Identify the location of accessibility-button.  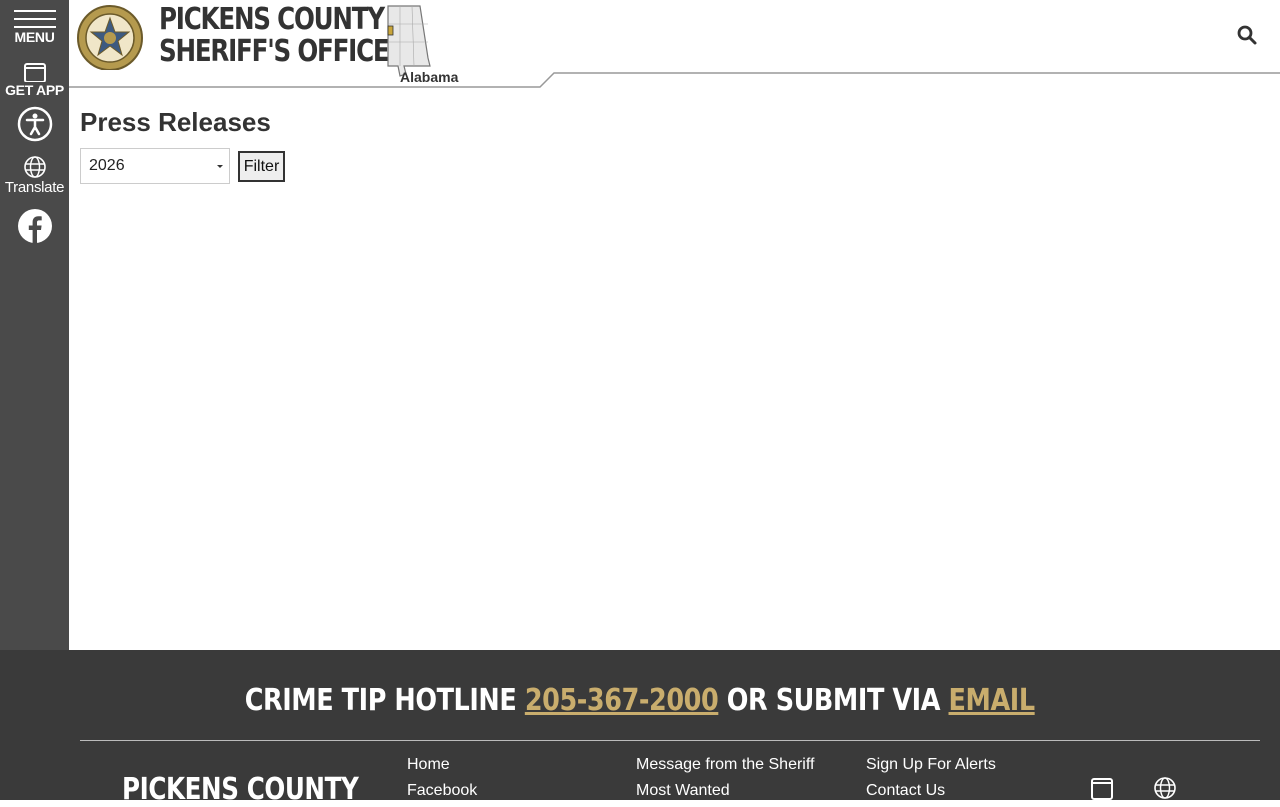
(34, 124).